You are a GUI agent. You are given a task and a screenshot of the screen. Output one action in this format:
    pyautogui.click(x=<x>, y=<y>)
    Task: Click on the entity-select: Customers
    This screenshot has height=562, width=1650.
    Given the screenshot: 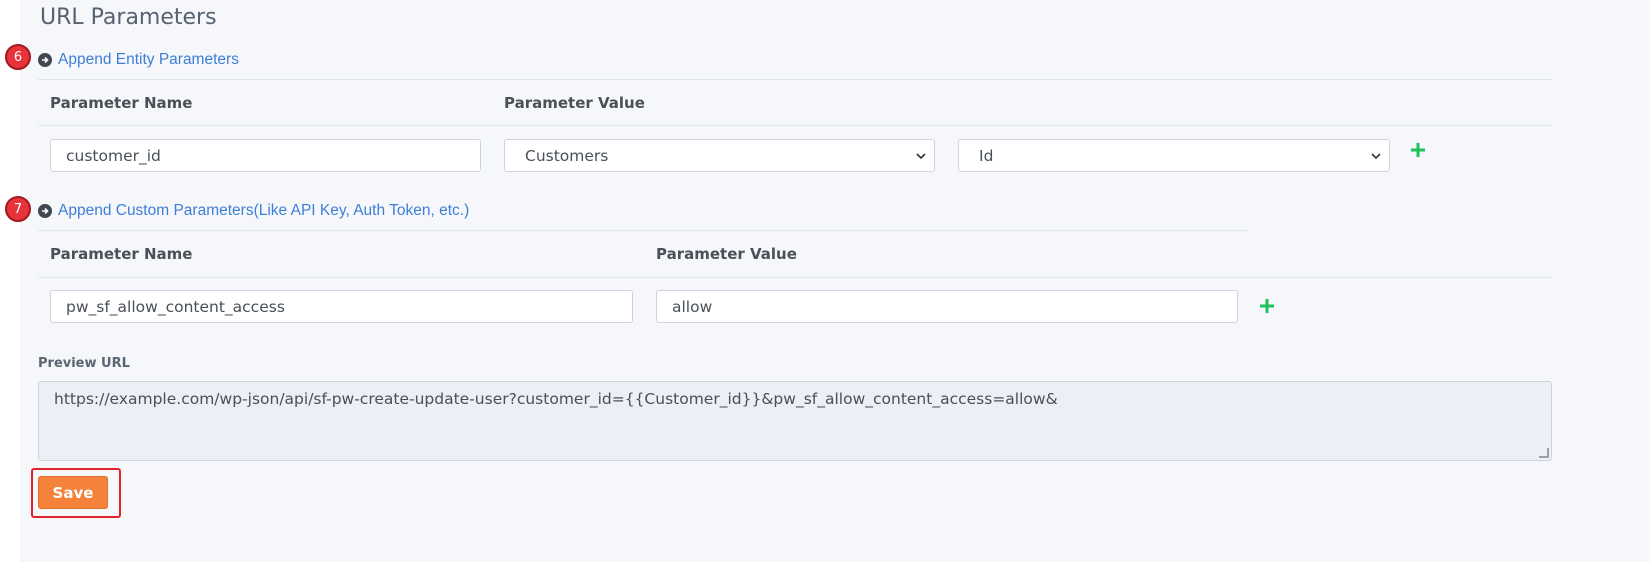 What is the action you would take?
    pyautogui.click(x=719, y=155)
    